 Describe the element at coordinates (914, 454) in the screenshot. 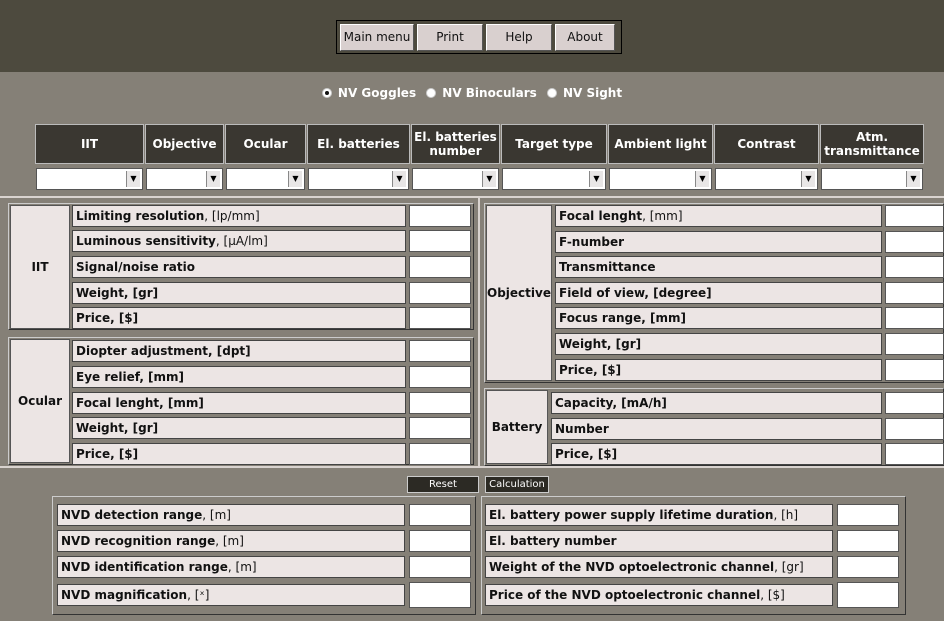

I see `battery-price-field` at that location.